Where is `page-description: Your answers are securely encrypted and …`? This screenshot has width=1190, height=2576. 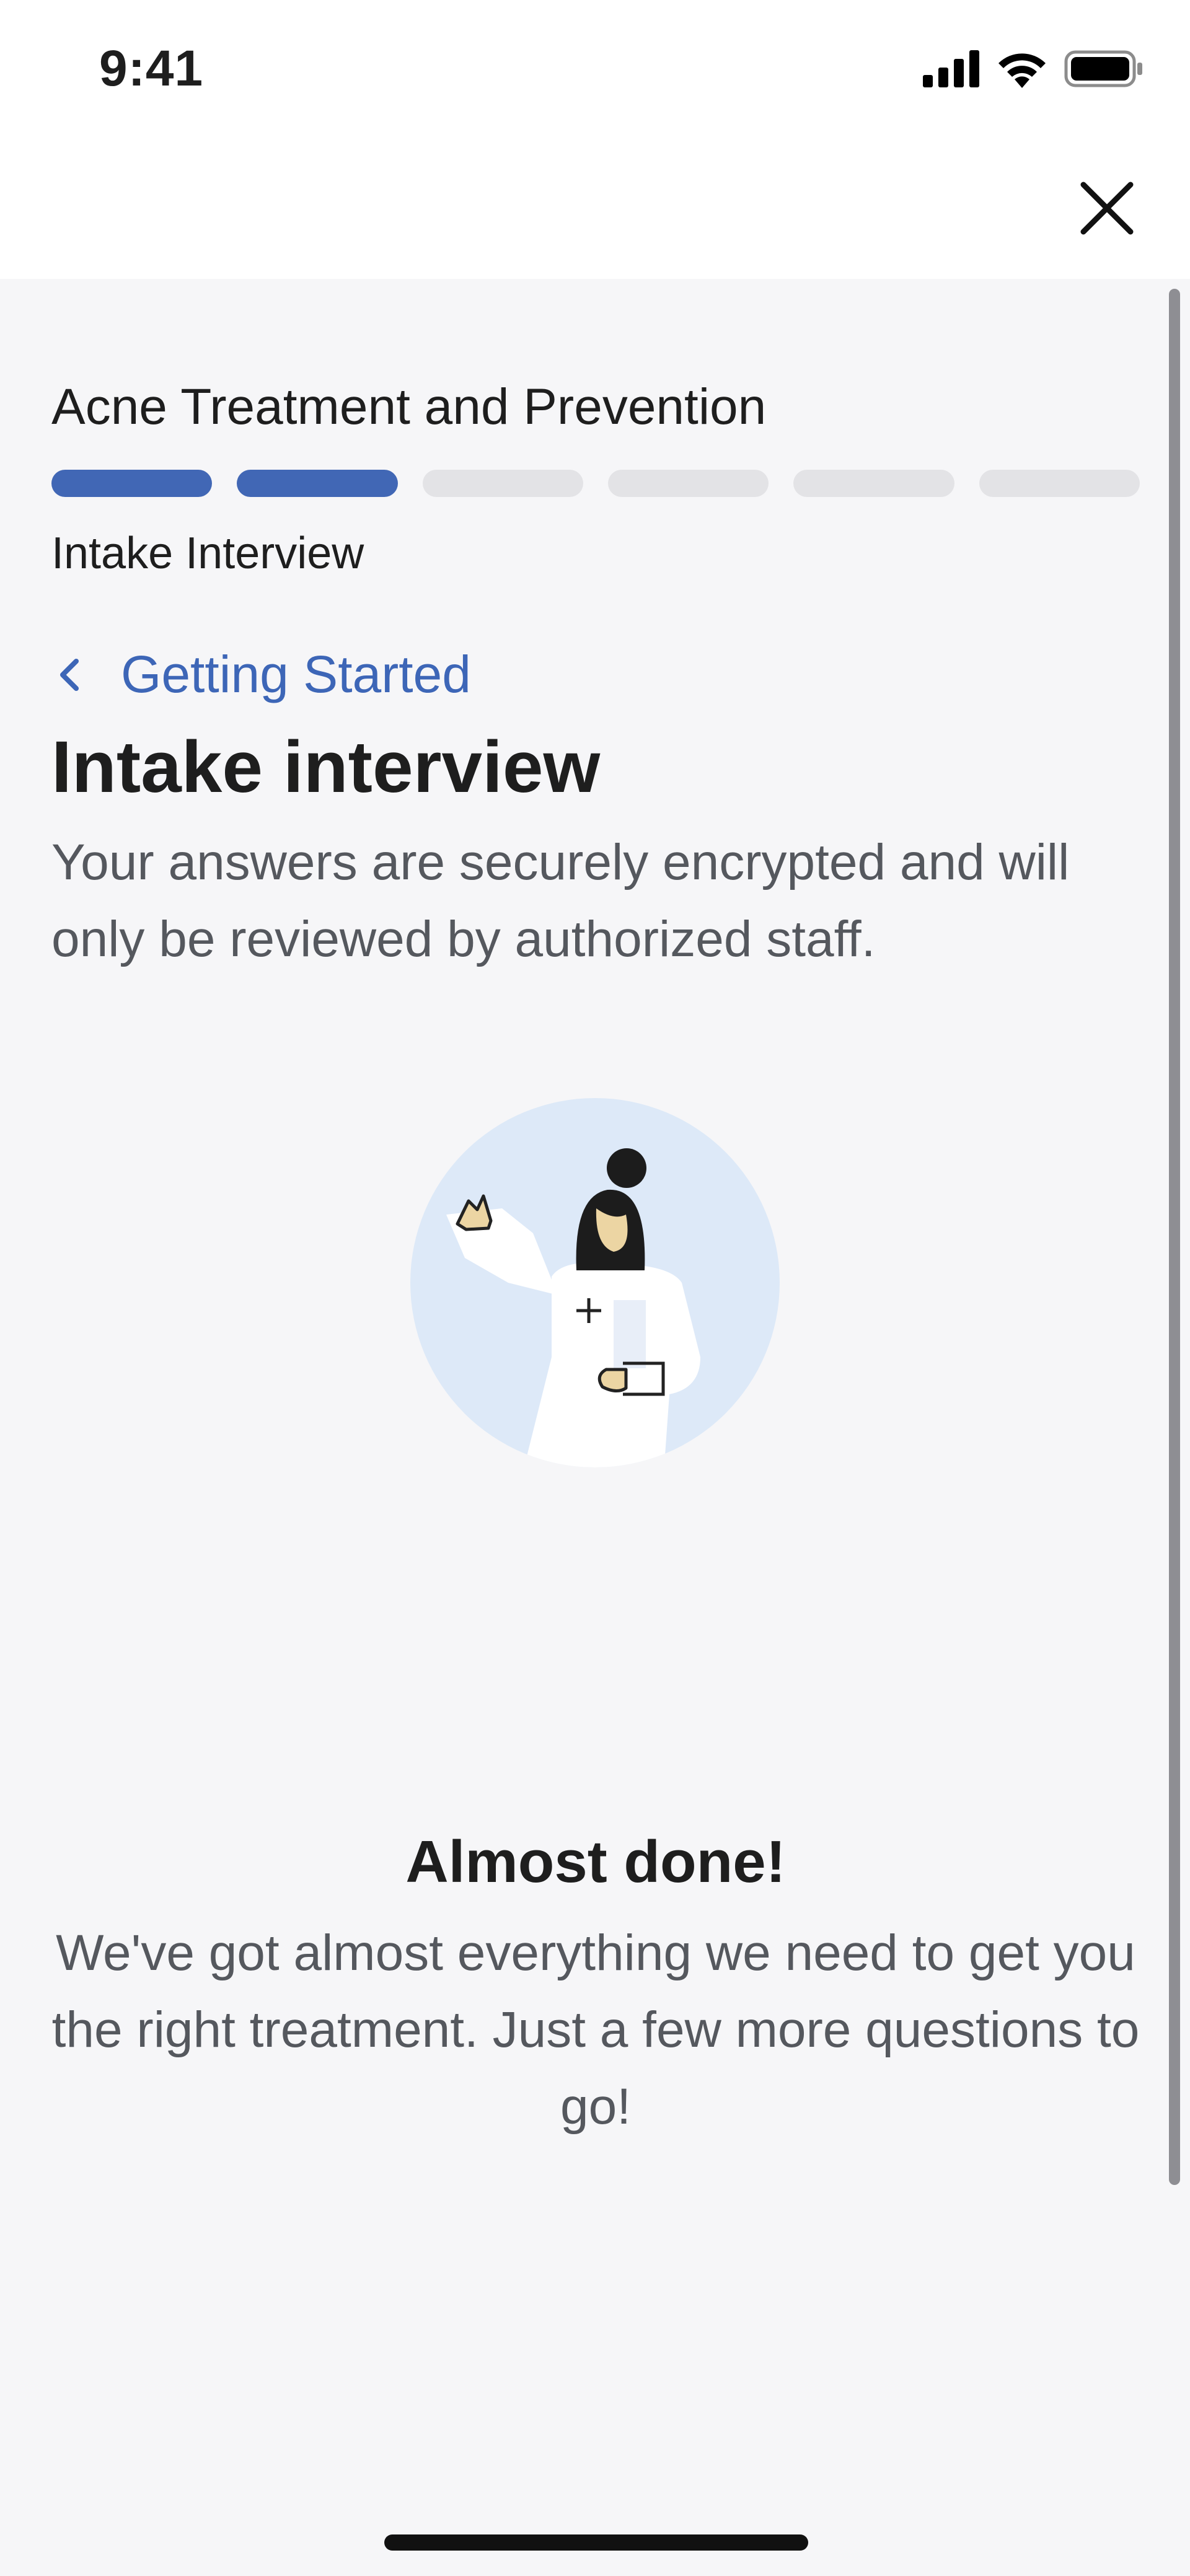
page-description: Your answers are securely encrypted and … is located at coordinates (560, 901).